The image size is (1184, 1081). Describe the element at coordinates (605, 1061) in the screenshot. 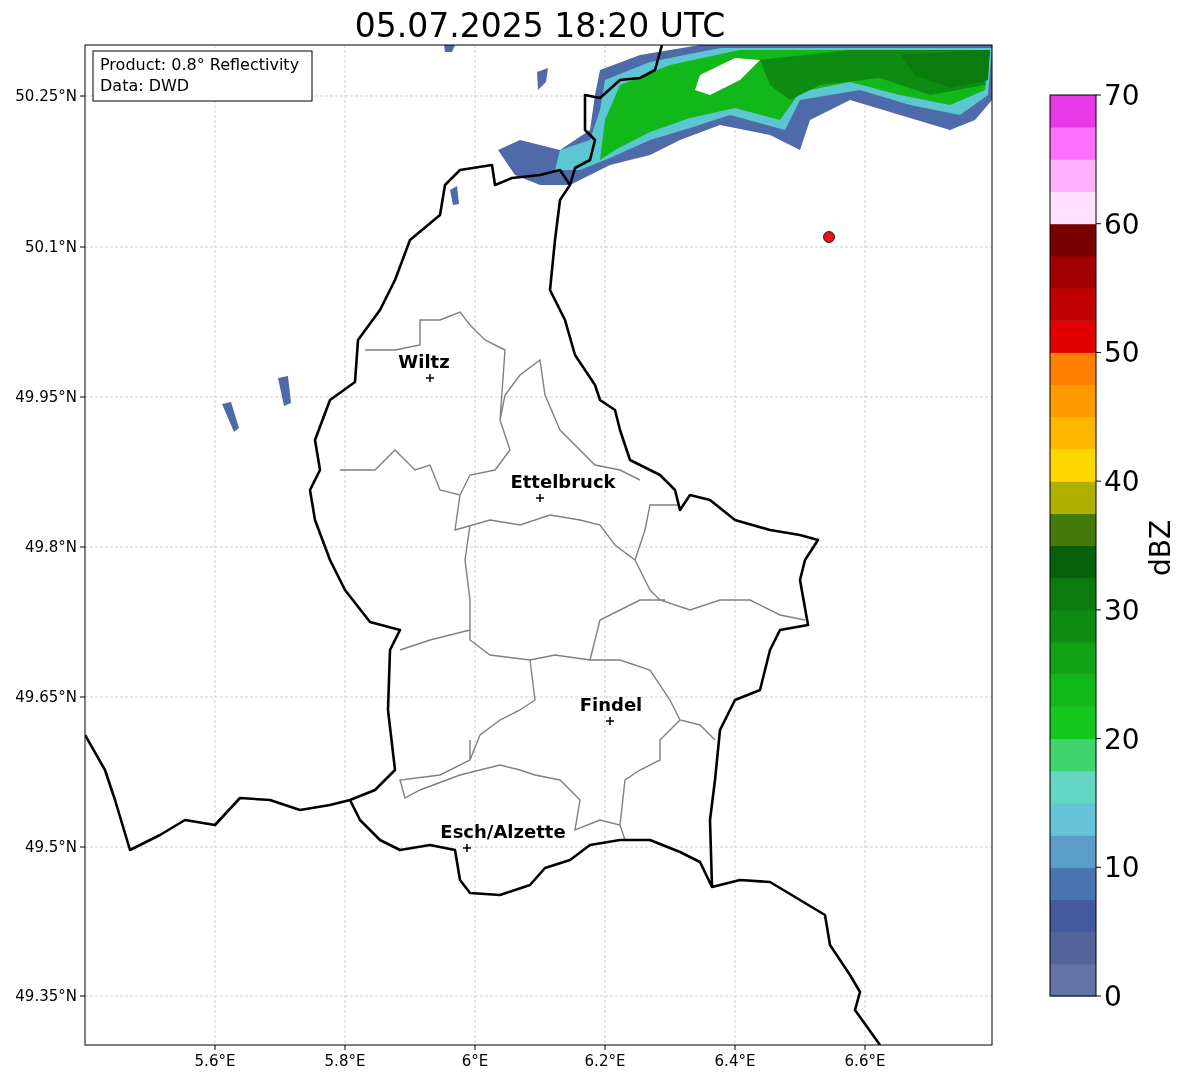

I see `axis-tick-label: 6.2°E` at that location.